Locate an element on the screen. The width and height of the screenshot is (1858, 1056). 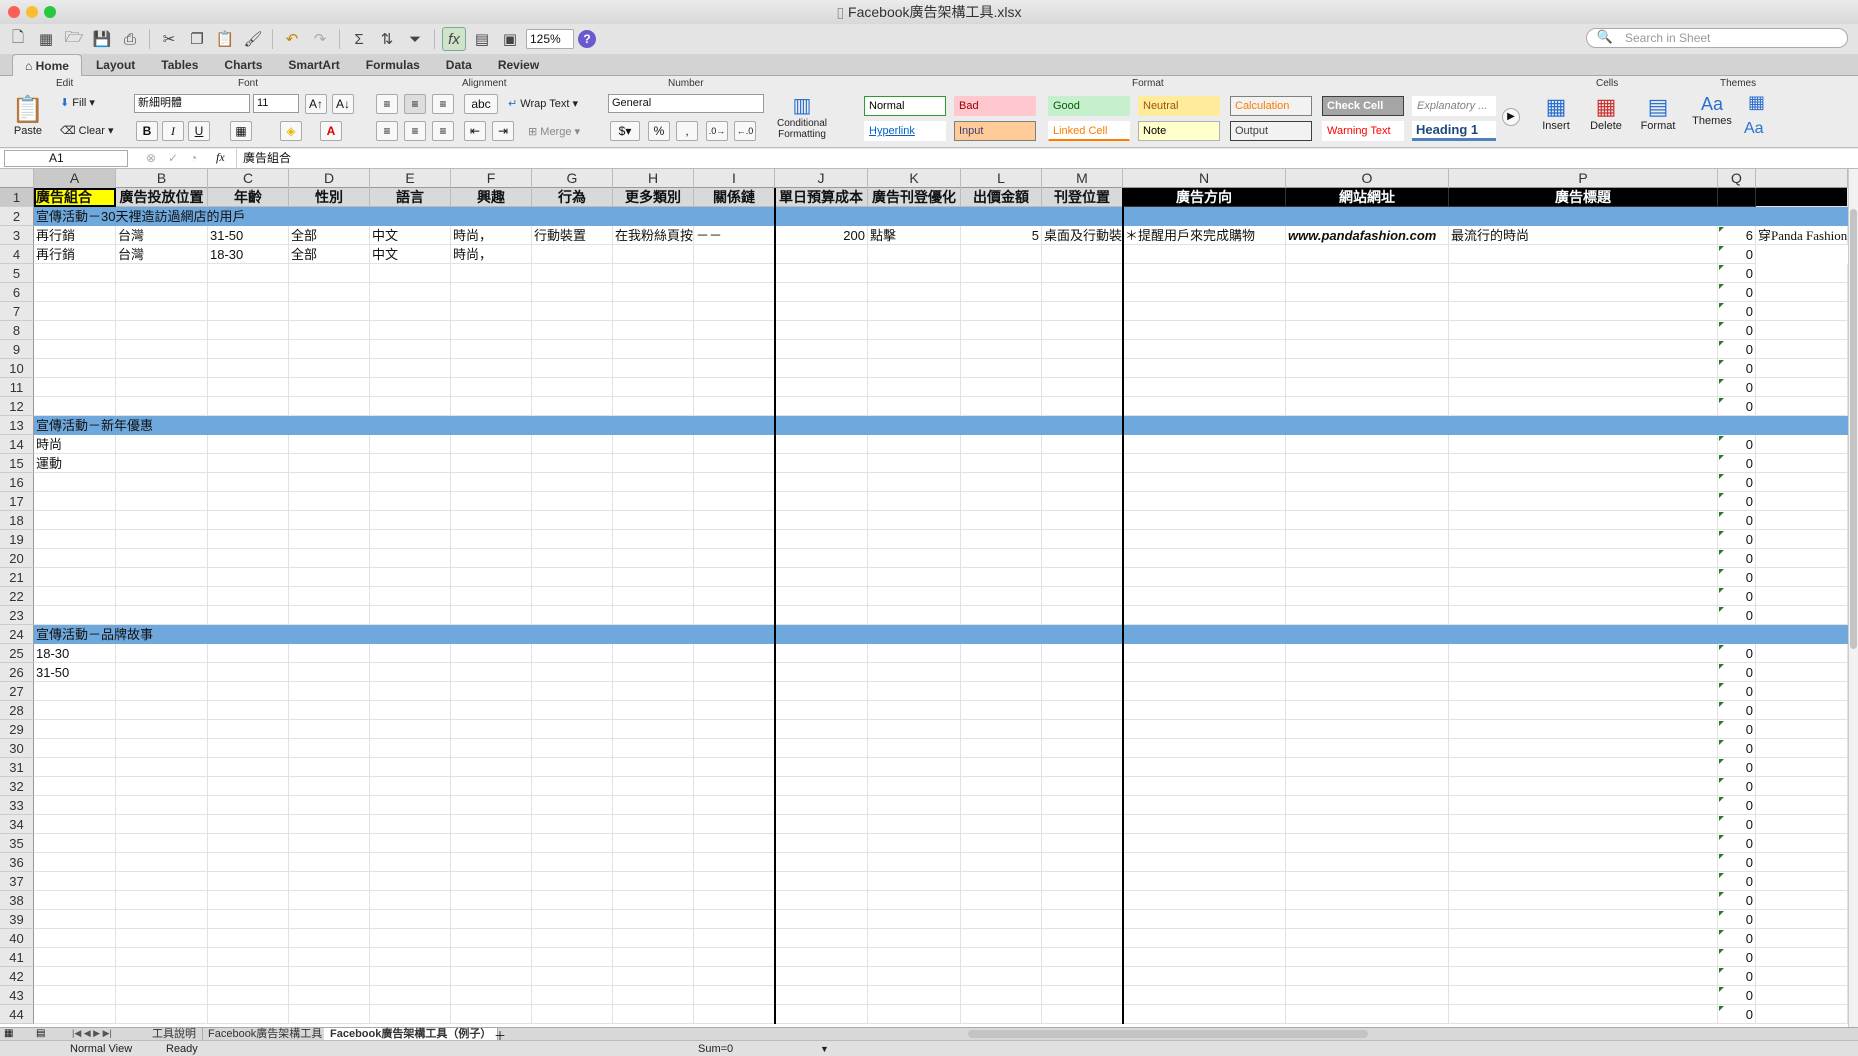
conditional-formatting-button: ▥ Conditional Formatting is located at coordinates (802, 117).